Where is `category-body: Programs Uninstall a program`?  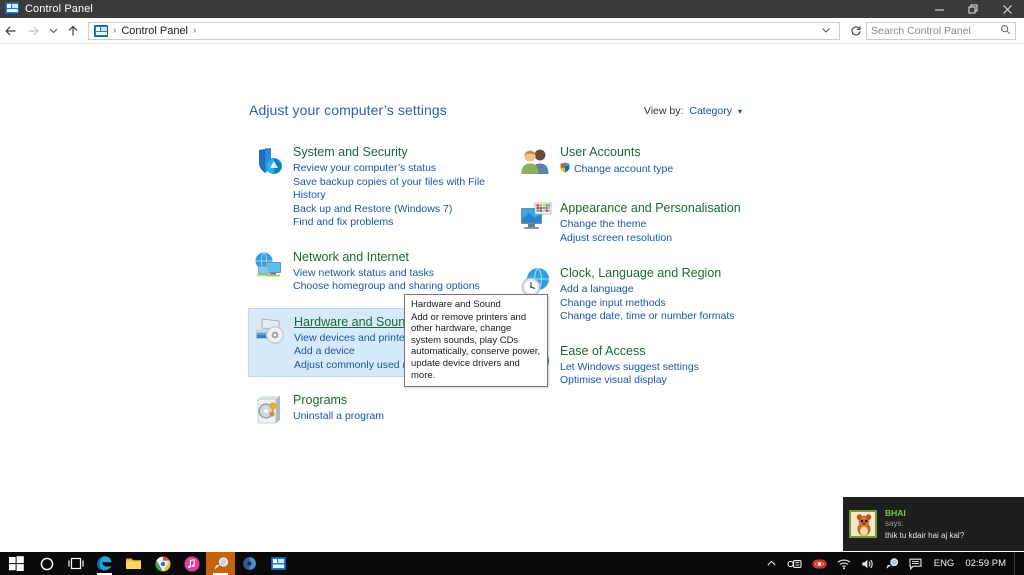
category-body: Programs Uninstall a program is located at coordinates (400, 409).